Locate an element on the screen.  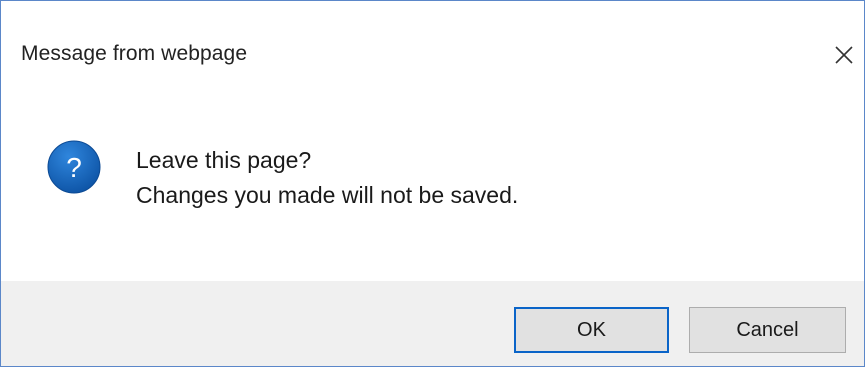
message-line-2: Changes you made will not be saved. is located at coordinates (327, 195).